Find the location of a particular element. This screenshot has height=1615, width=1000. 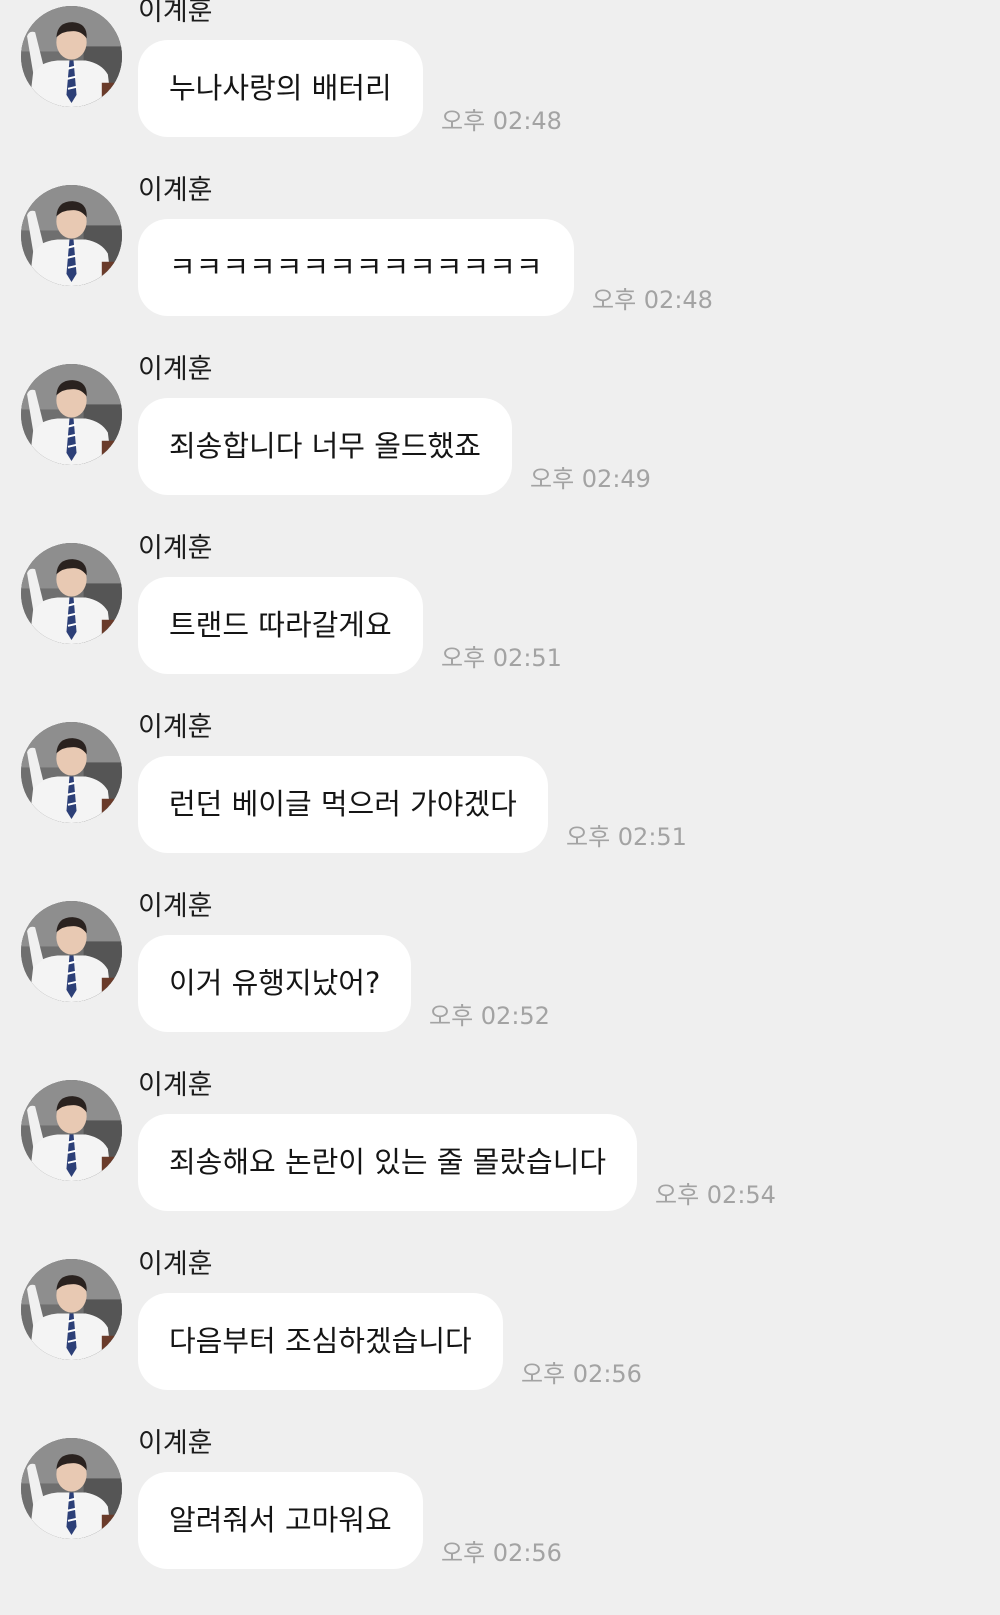

message-timestamp: 오후 02:54 is located at coordinates (715, 1195).